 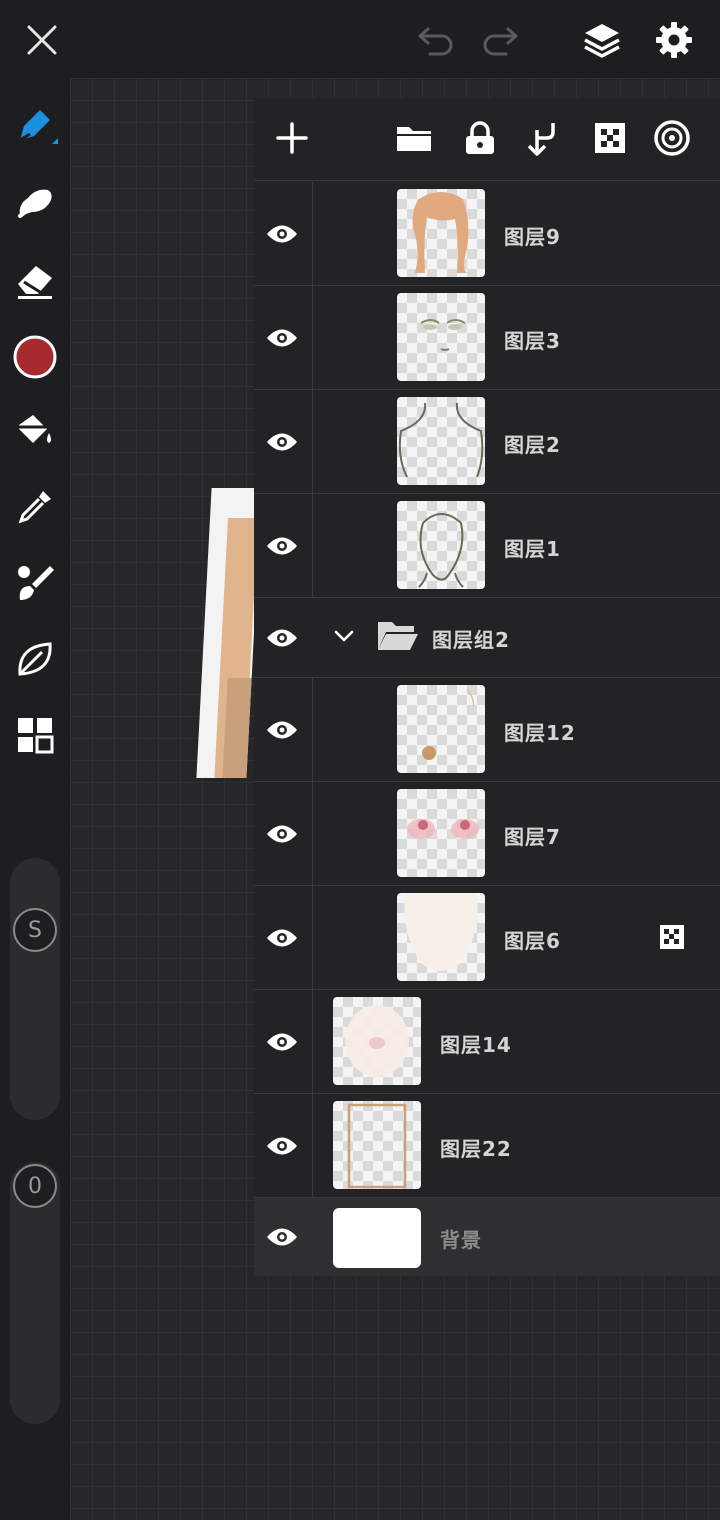 I want to click on layer-name: 图层6, so click(x=532, y=941).